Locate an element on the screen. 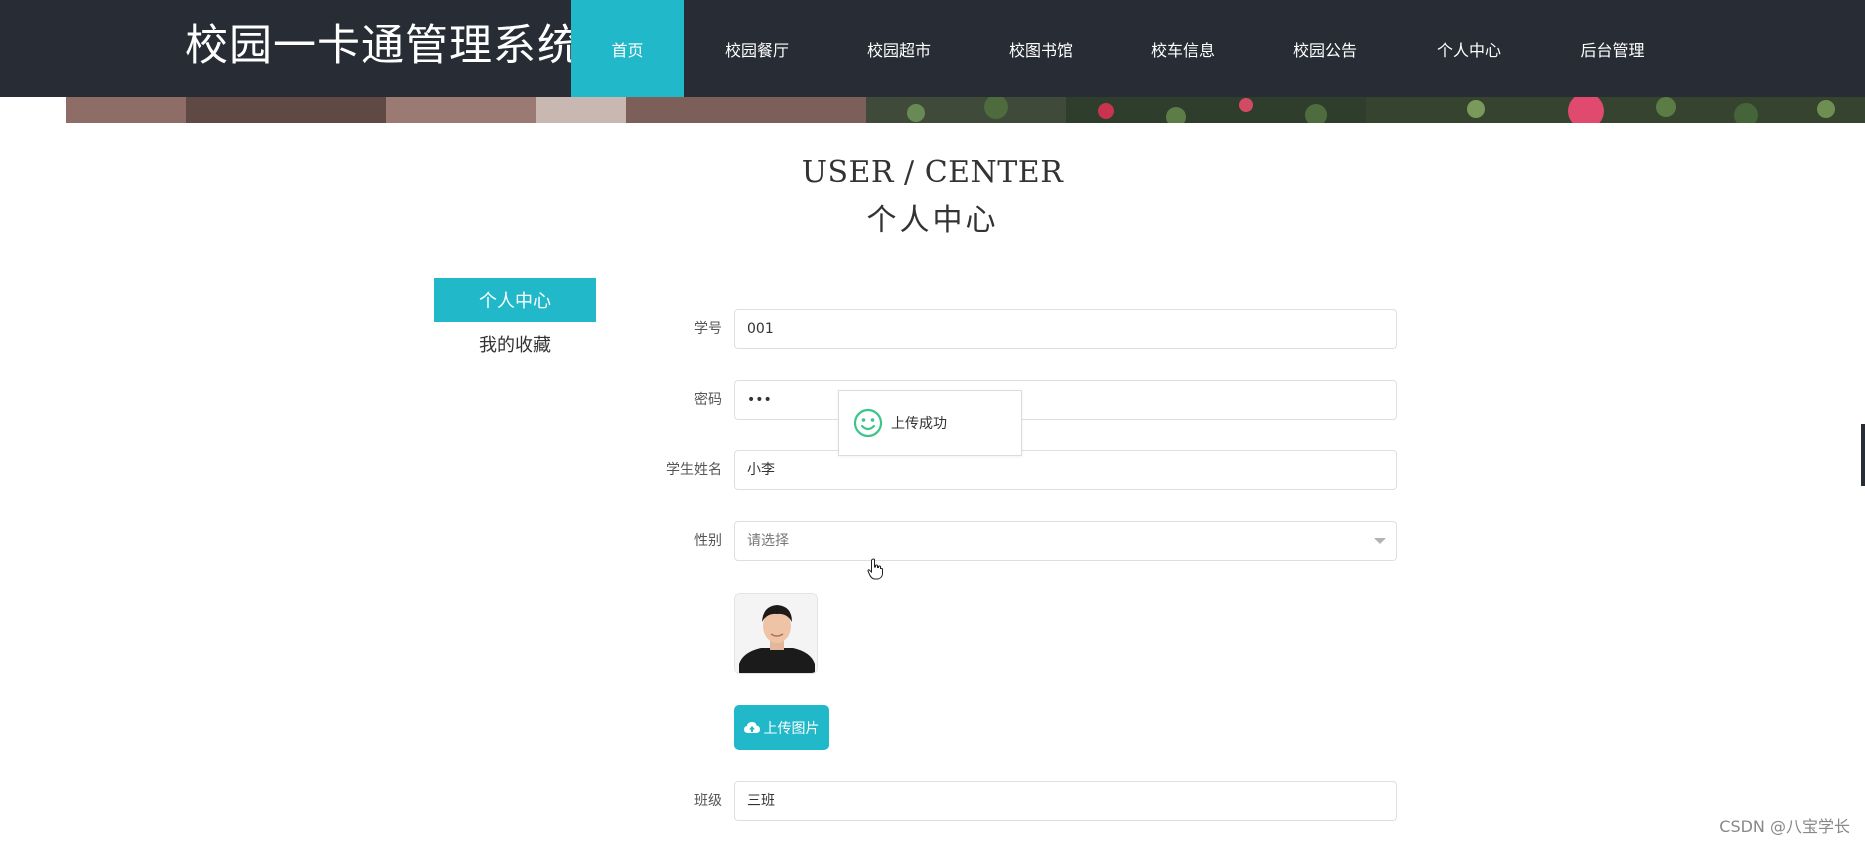 The image size is (1865, 843). success-toast: 上传成功 is located at coordinates (930, 423).